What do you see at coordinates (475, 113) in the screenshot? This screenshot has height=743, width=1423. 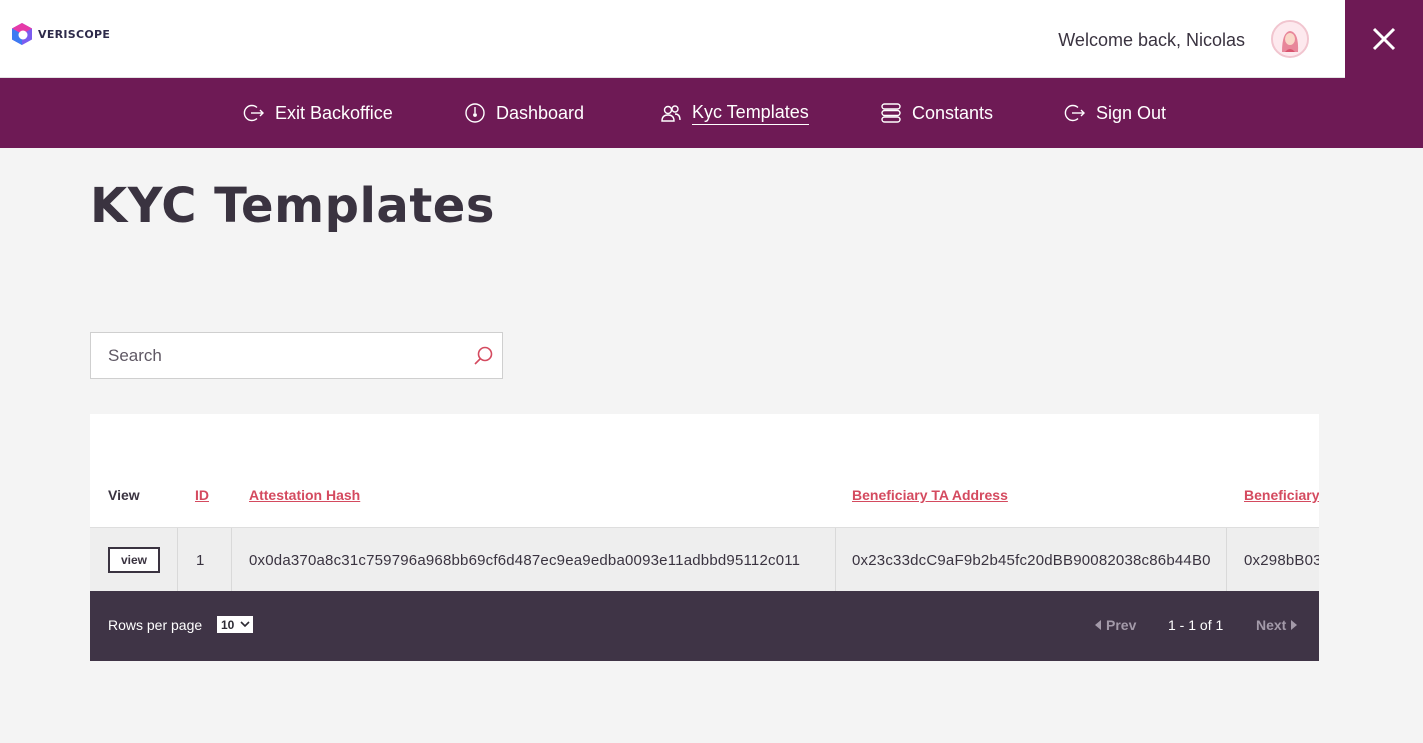 I see `dashboard-icon` at bounding box center [475, 113].